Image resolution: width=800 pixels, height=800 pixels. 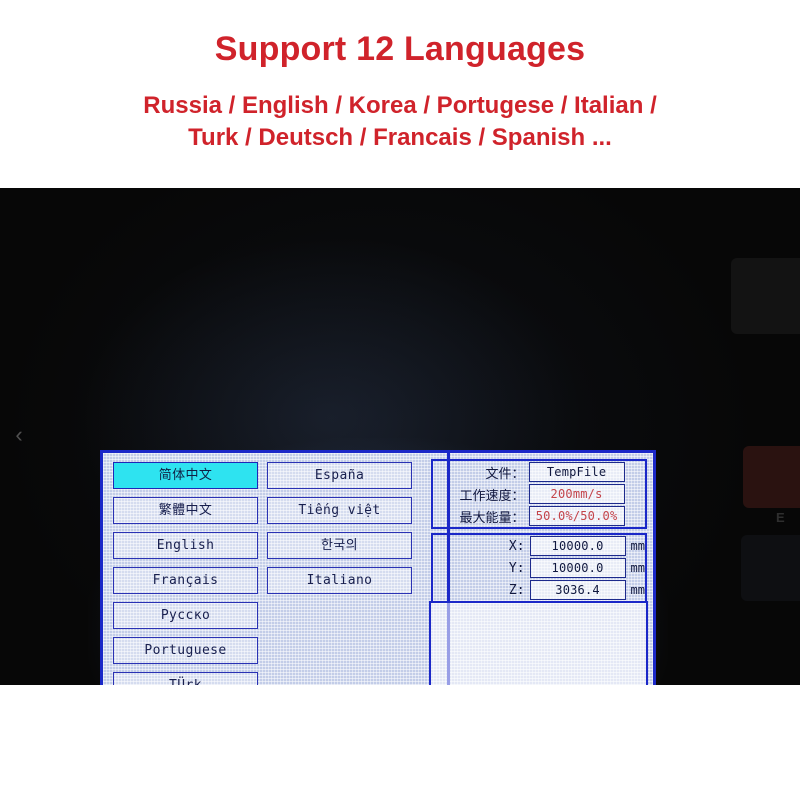 I want to click on coordinate-row-z: Z: 3036.4 mm, so click(x=539, y=590).